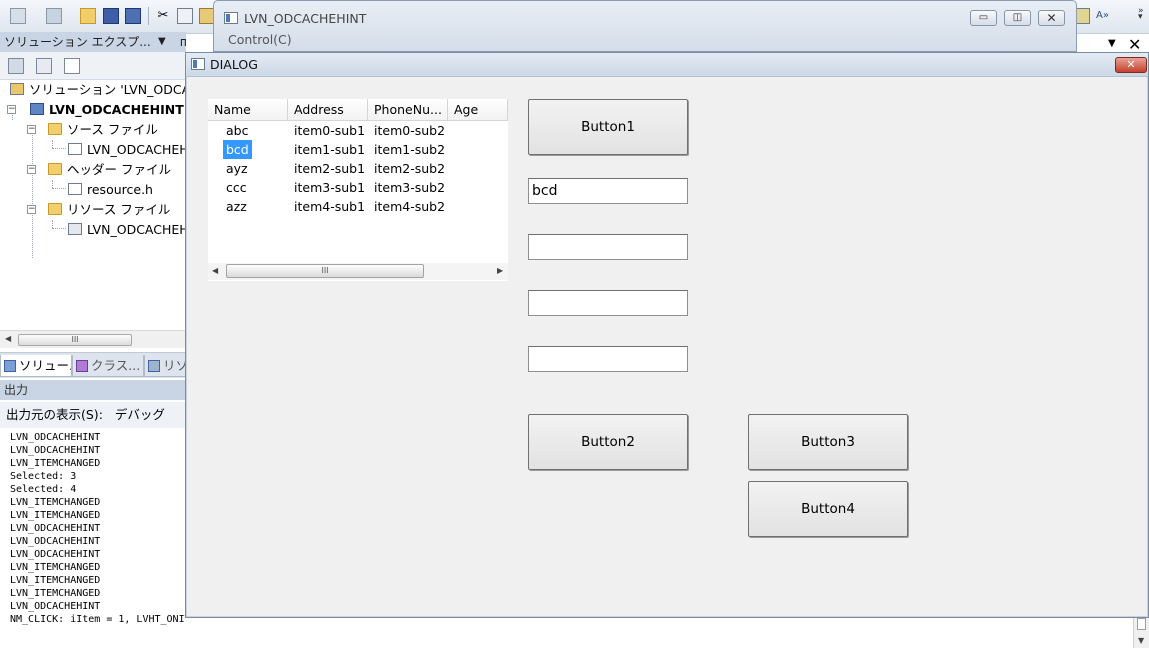  What do you see at coordinates (1051, 18) in the screenshot?
I see `close-button: ✕` at bounding box center [1051, 18].